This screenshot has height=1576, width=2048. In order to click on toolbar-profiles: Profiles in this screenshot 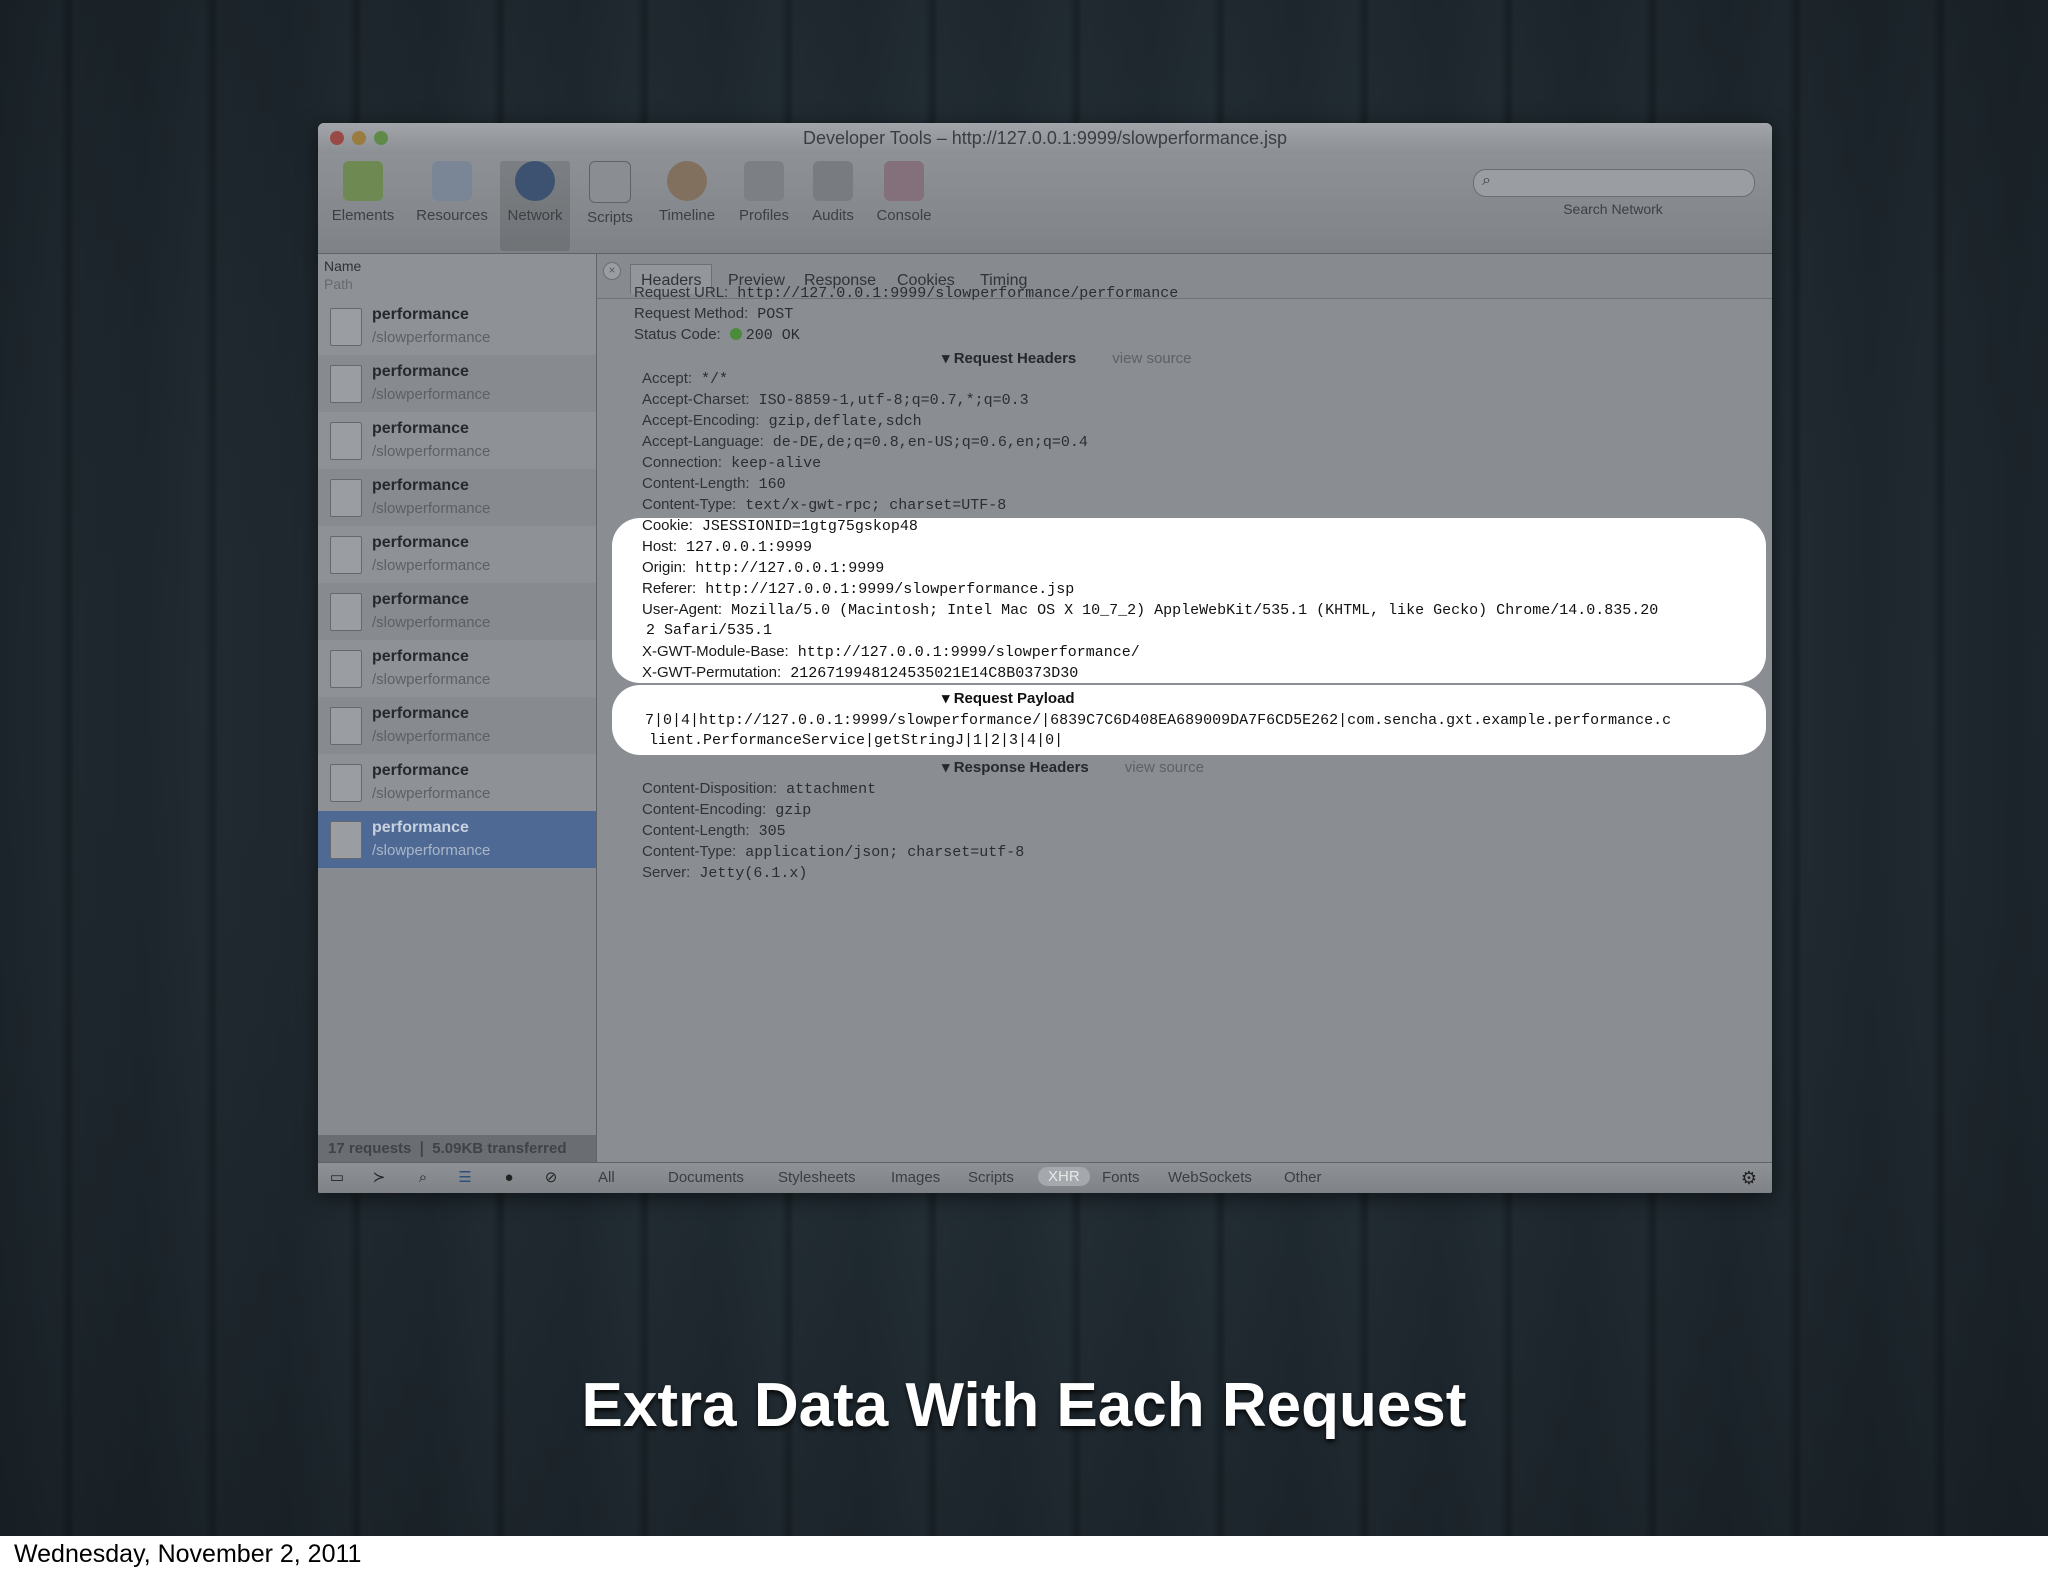, I will do `click(764, 192)`.